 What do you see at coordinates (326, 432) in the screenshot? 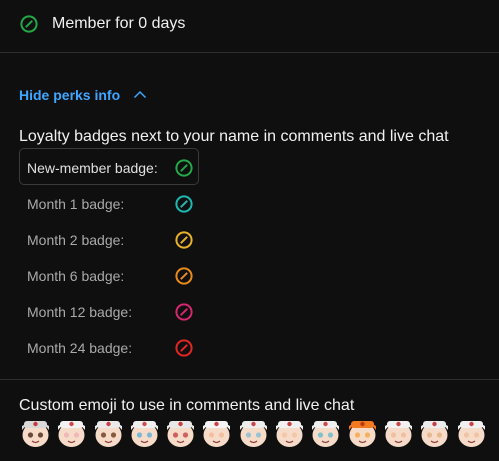
I see `custom-emoji-surprised-icon` at bounding box center [326, 432].